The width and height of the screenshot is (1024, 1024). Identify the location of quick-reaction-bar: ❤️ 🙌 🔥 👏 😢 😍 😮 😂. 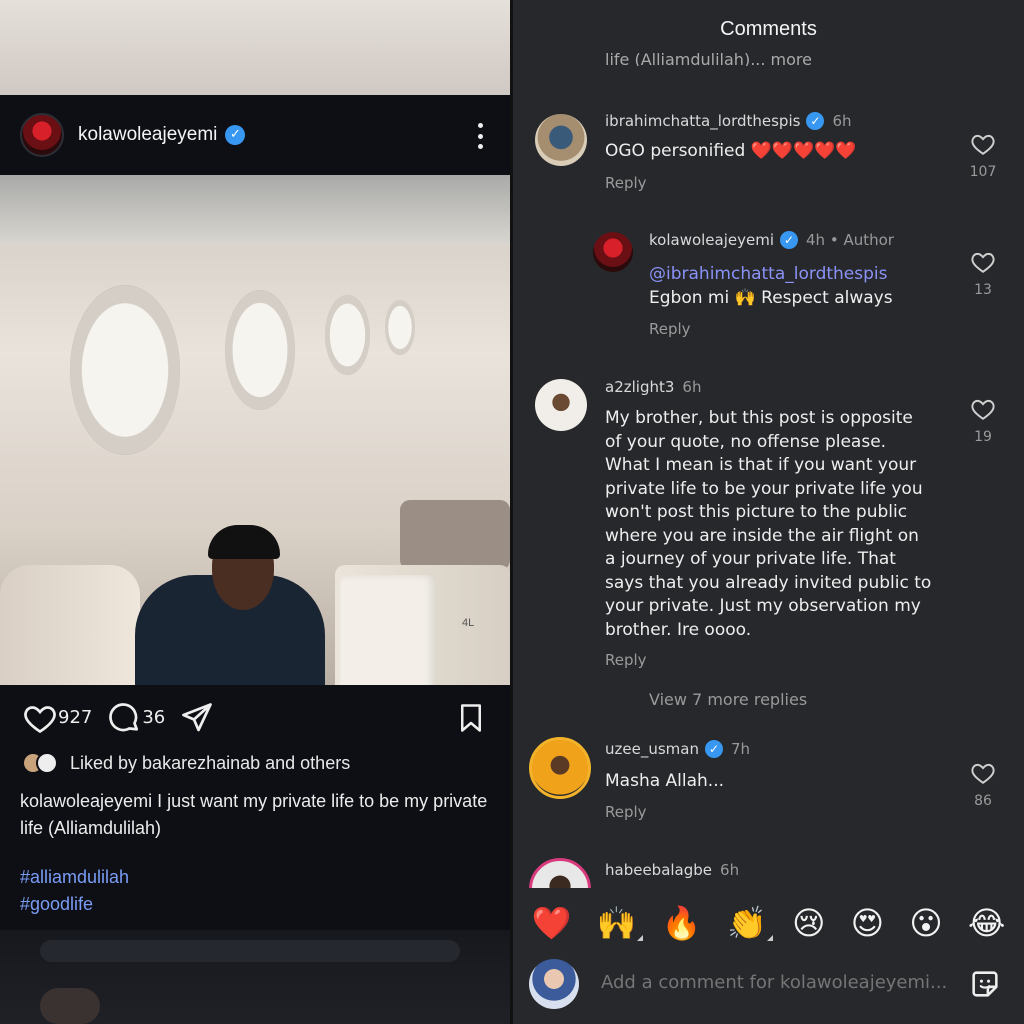
(768, 923).